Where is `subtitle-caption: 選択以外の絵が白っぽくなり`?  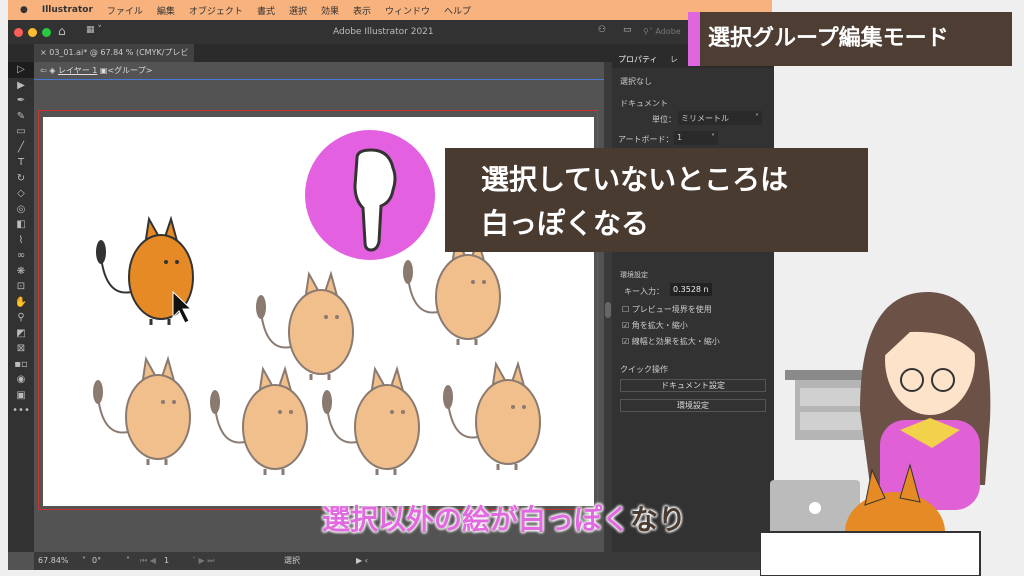
subtitle-caption: 選択以外の絵が白っぽくなり is located at coordinates (504, 518).